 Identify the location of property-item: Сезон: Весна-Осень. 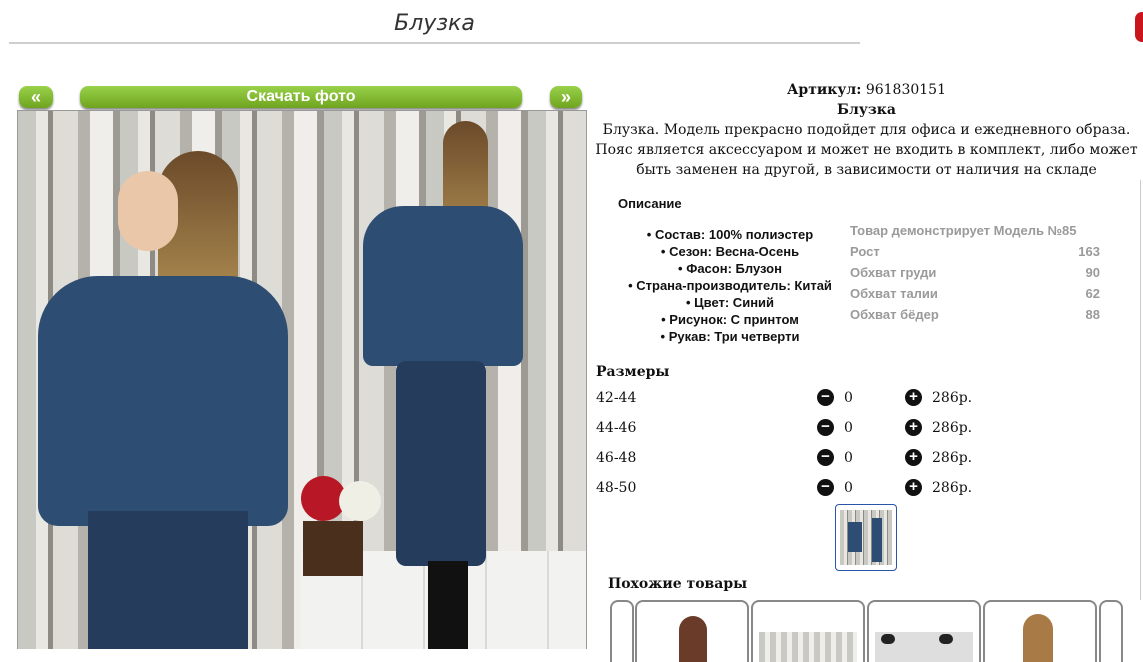
(730, 251).